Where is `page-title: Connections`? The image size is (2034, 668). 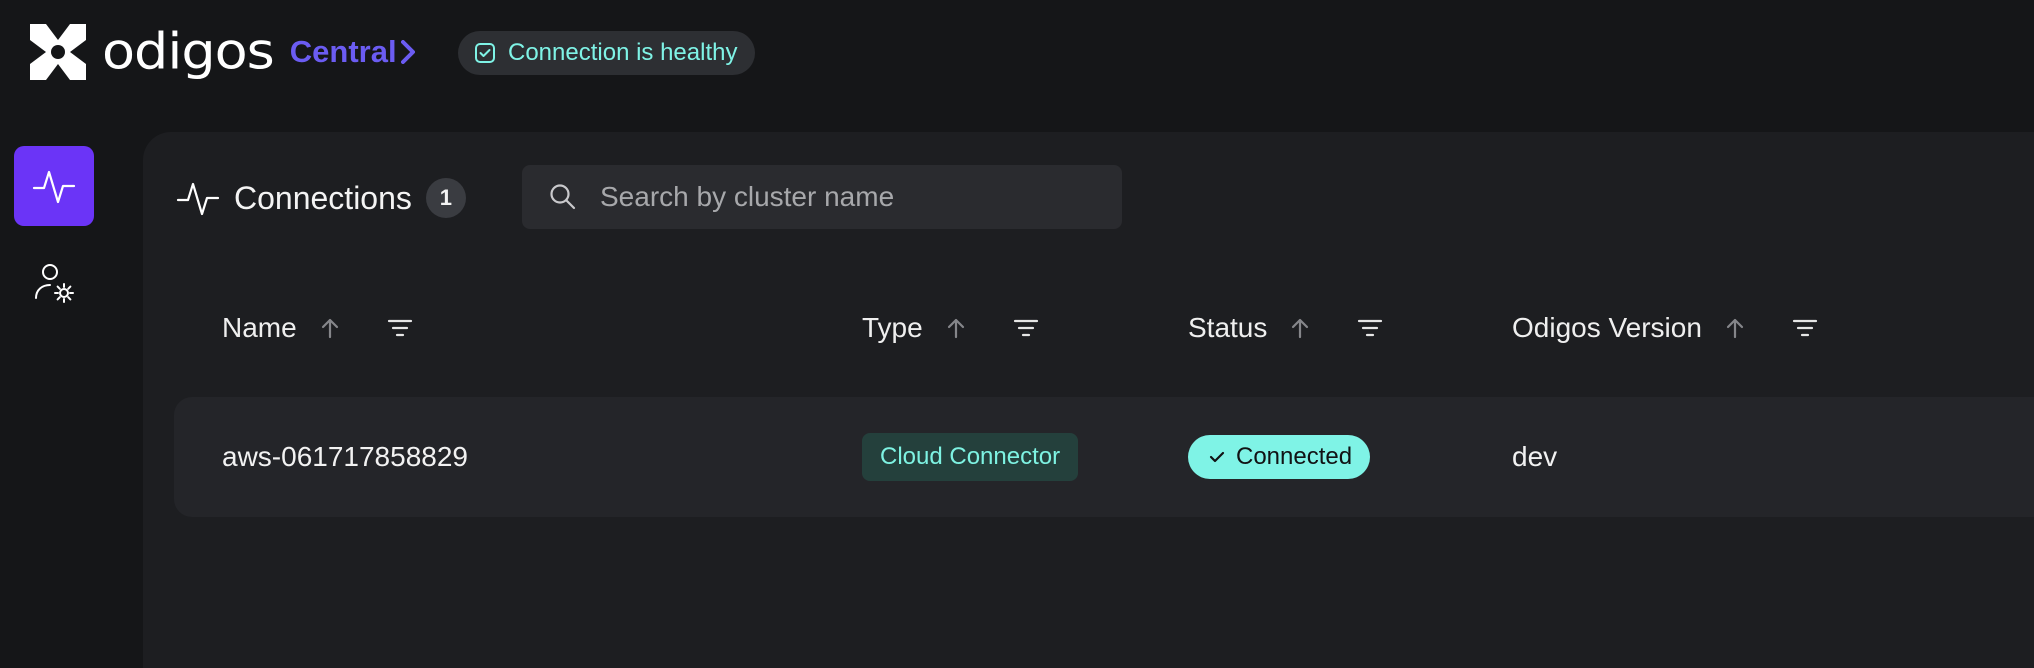 page-title: Connections is located at coordinates (323, 197).